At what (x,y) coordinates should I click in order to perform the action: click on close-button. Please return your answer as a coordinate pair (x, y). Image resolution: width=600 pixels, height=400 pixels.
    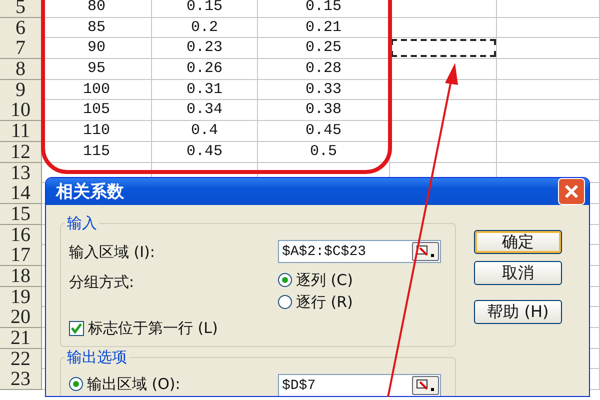
    Looking at the image, I should click on (571, 191).